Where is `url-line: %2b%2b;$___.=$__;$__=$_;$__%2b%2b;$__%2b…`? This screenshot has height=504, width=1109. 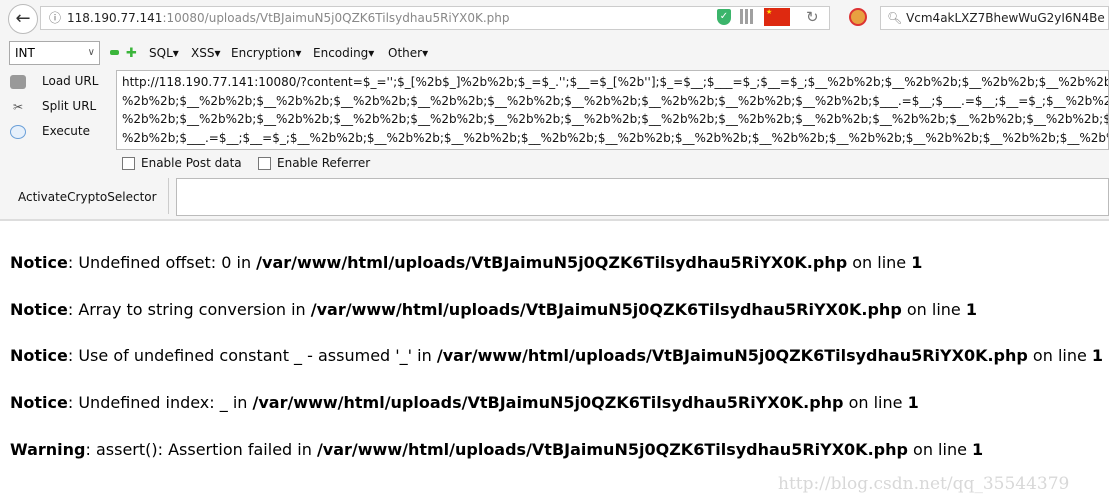 url-line: %2b%2b;$___.=$__;$__=$_;$__%2b%2b;$__%2b… is located at coordinates (615, 137).